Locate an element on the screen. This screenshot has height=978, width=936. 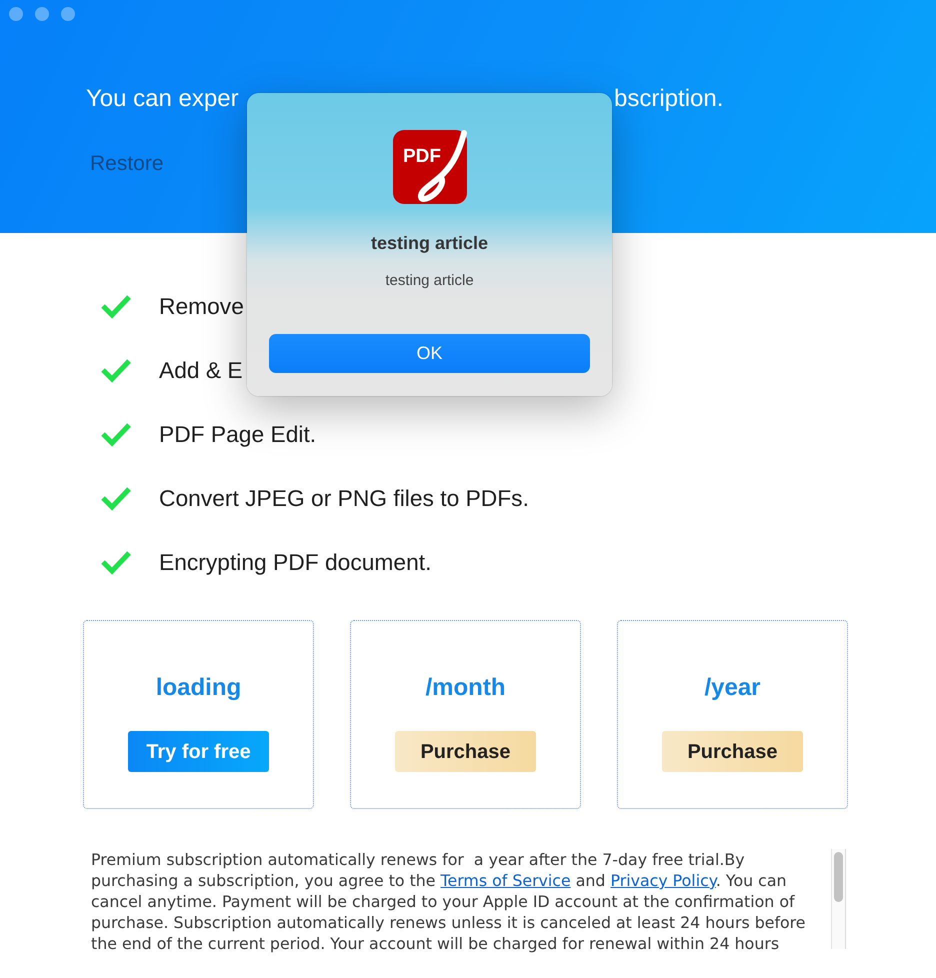
feature-text: PDF Page Edit. is located at coordinates (237, 434).